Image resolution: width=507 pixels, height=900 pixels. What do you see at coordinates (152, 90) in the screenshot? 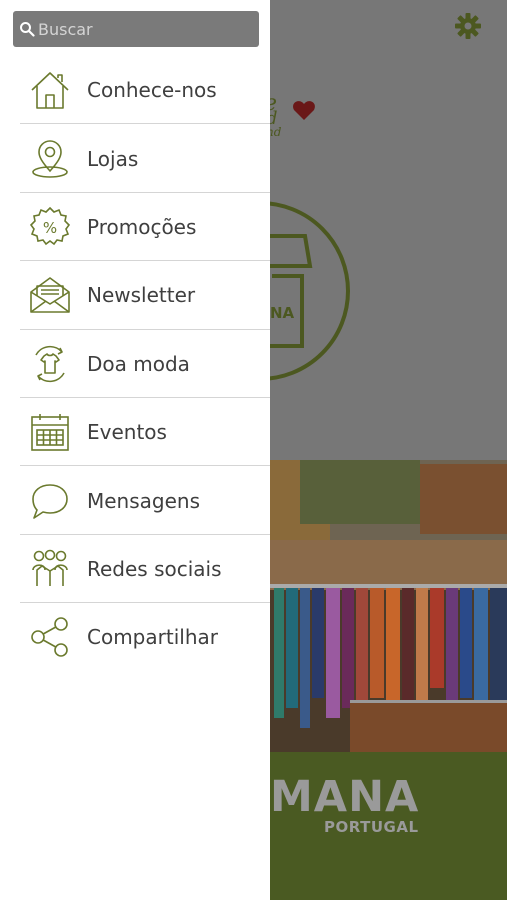
I see `menu-item-label: Conhece-nos` at bounding box center [152, 90].